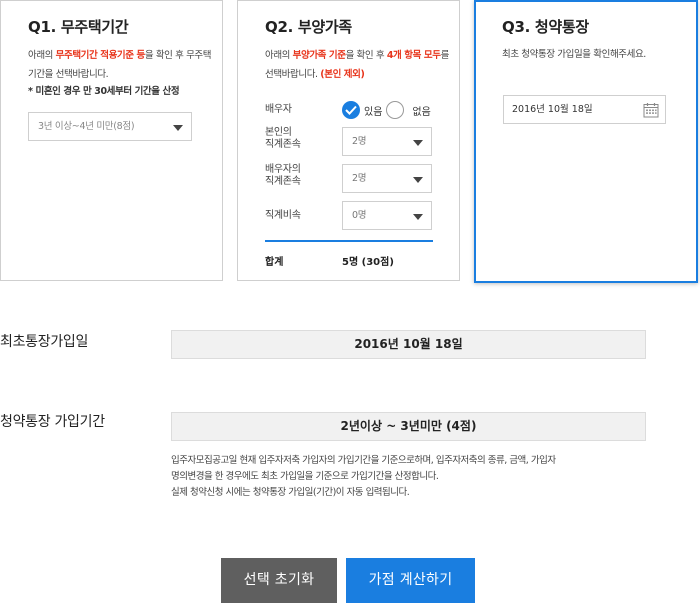  Describe the element at coordinates (104, 91) in the screenshot. I see `q1-note: * 미혼인 경우 만 30세부터 기간을 산정` at that location.